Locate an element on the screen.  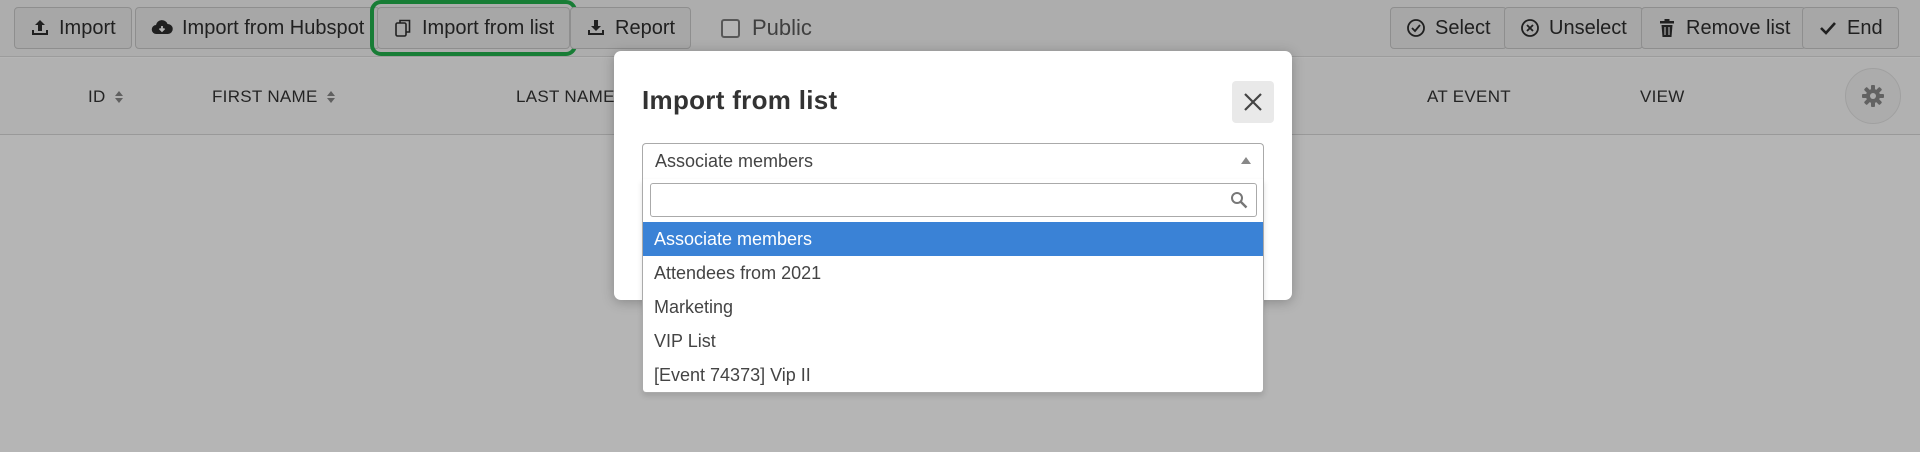
dropdown-option: Marketing is located at coordinates (953, 307).